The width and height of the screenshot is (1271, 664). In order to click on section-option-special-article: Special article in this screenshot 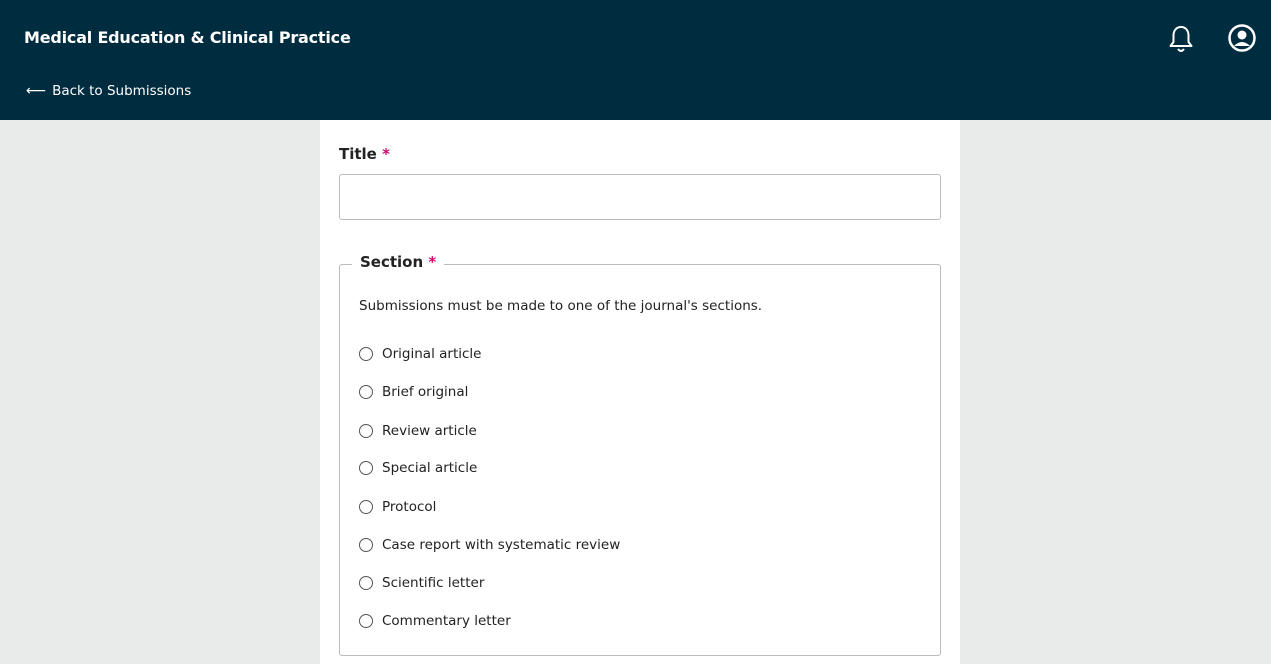, I will do `click(418, 468)`.